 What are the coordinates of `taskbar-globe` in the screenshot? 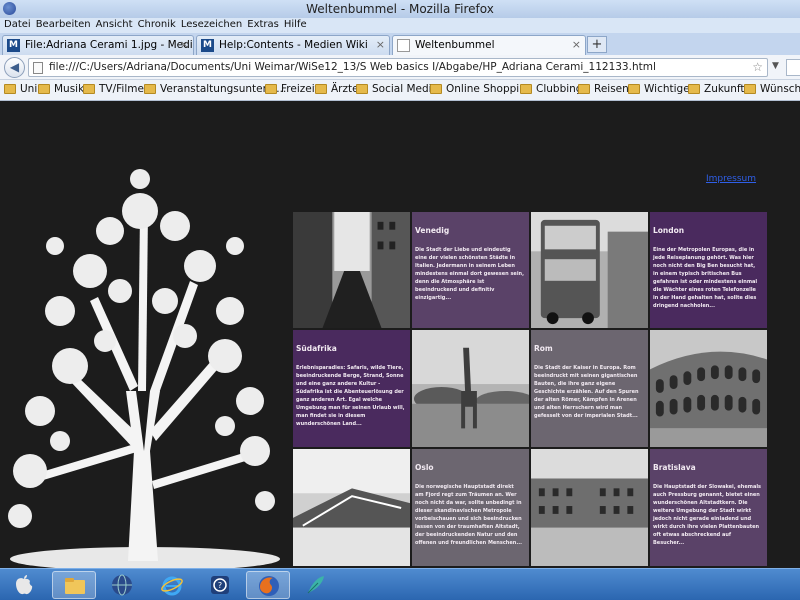 It's located at (122, 585).